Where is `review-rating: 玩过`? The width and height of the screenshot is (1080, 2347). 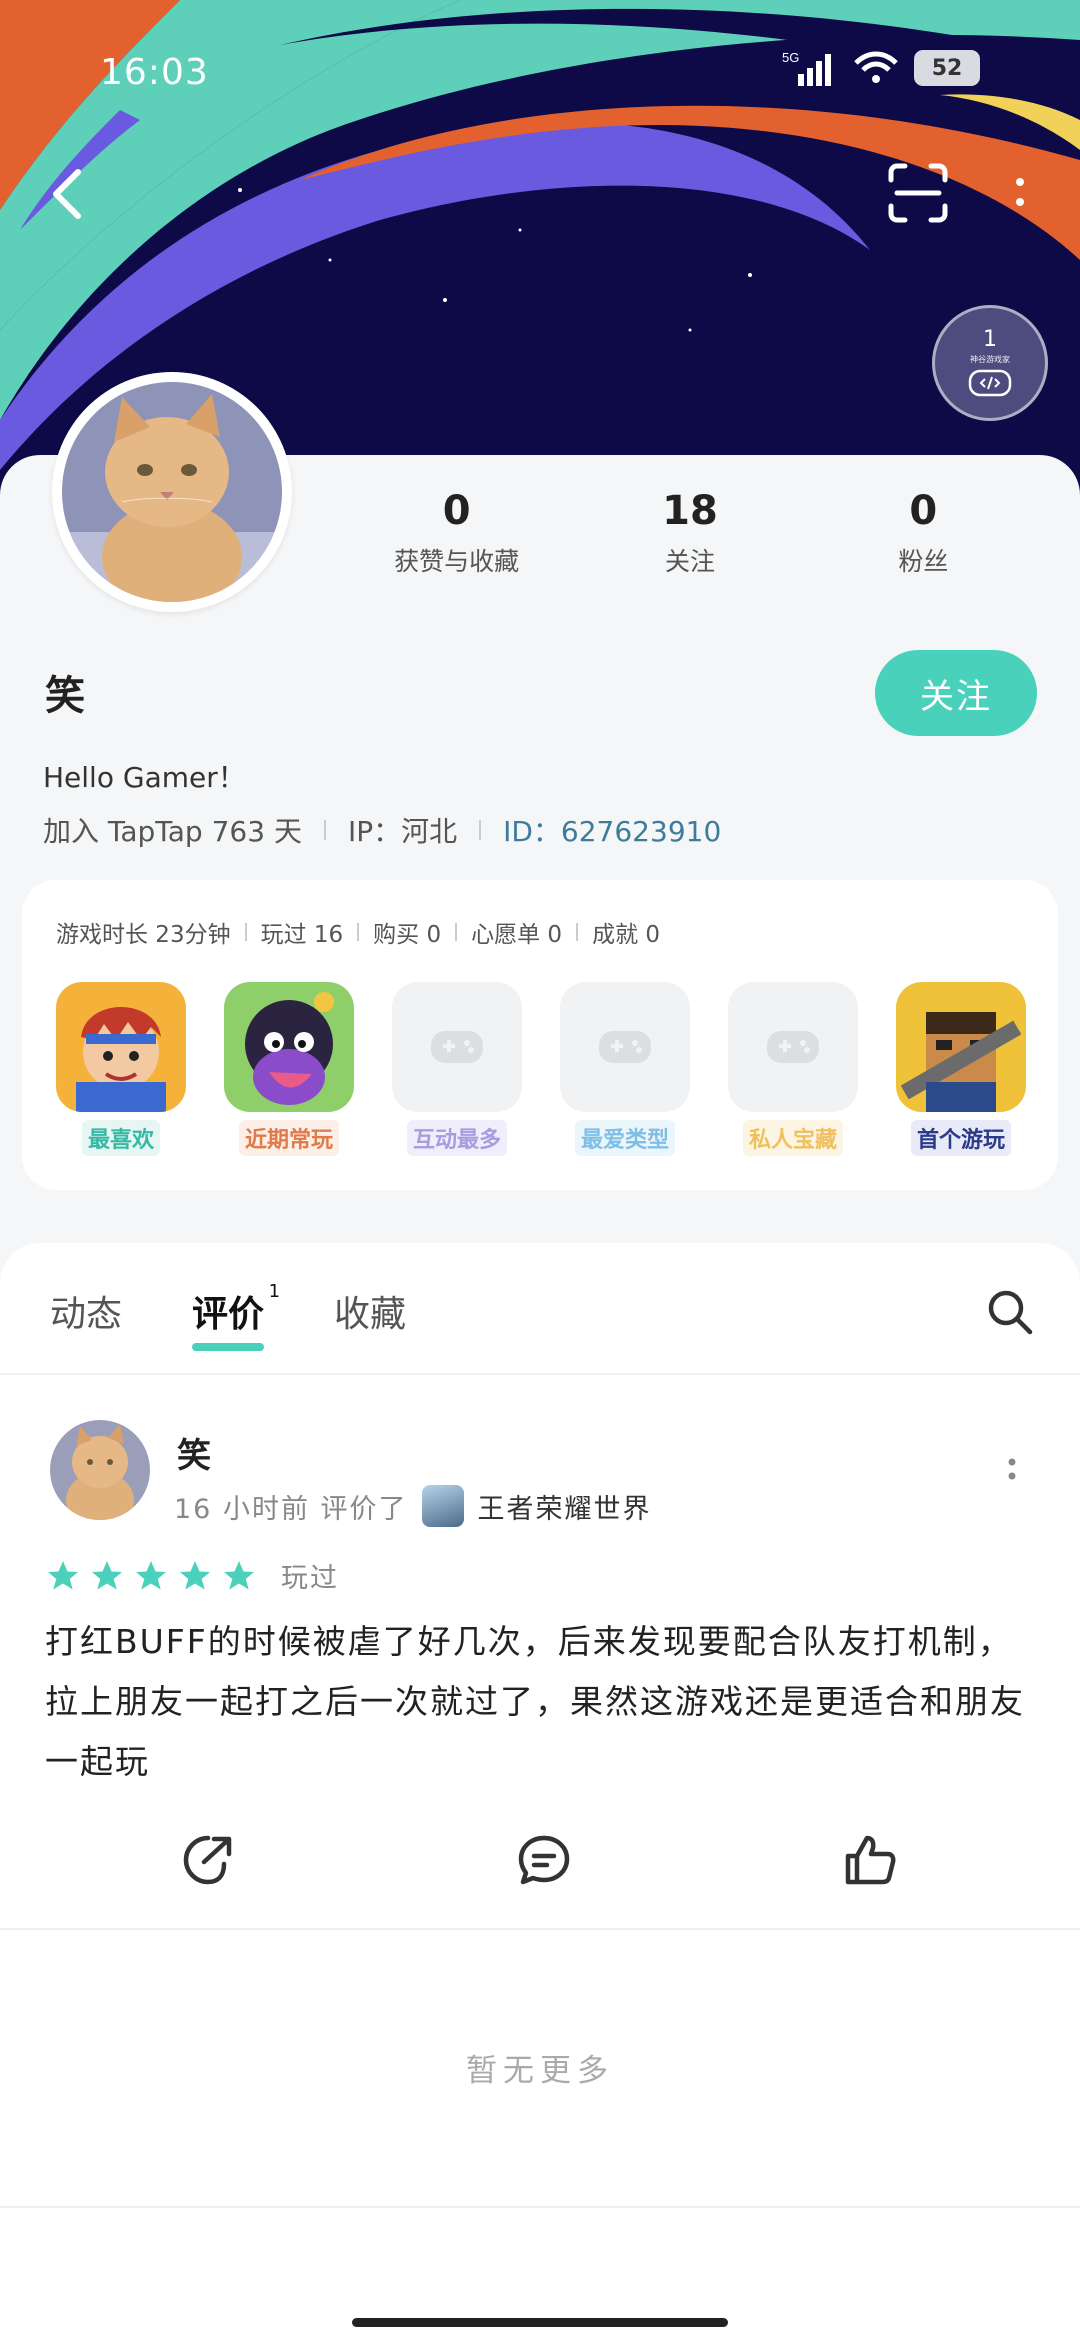
review-rating: 玩过 is located at coordinates (192, 1575).